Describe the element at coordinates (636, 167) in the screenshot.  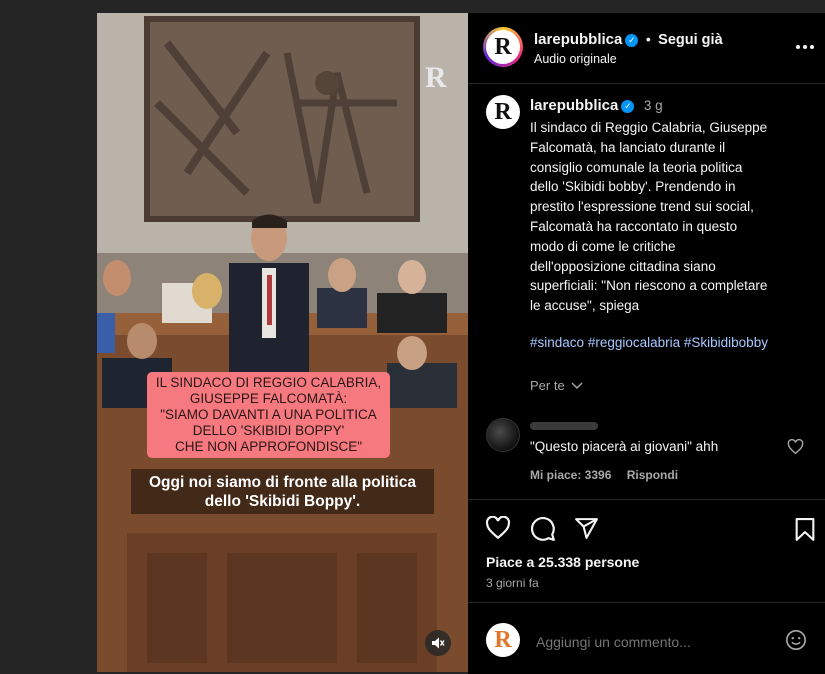
I see `caption-line: consiglio comunale la teoria politica` at that location.